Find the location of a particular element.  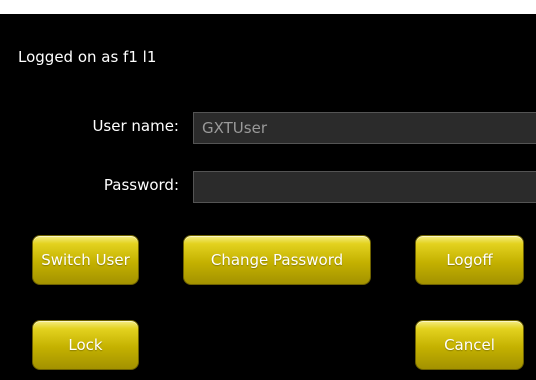

logged-on-status: Logged on as f1 l1 is located at coordinates (87, 57).